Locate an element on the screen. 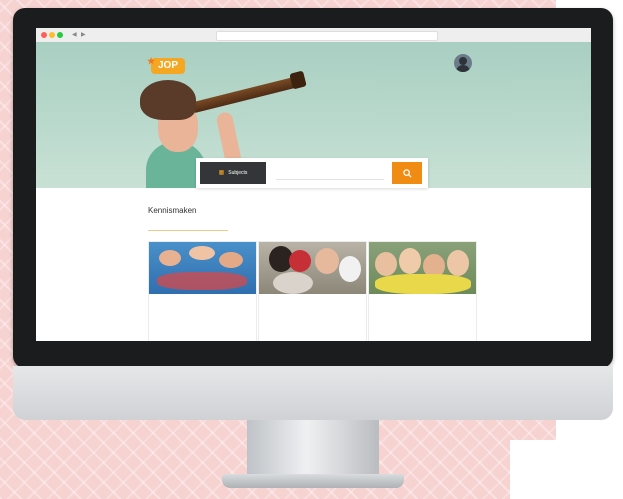 This screenshot has width=623, height=499. close-window-dot is located at coordinates (44, 35).